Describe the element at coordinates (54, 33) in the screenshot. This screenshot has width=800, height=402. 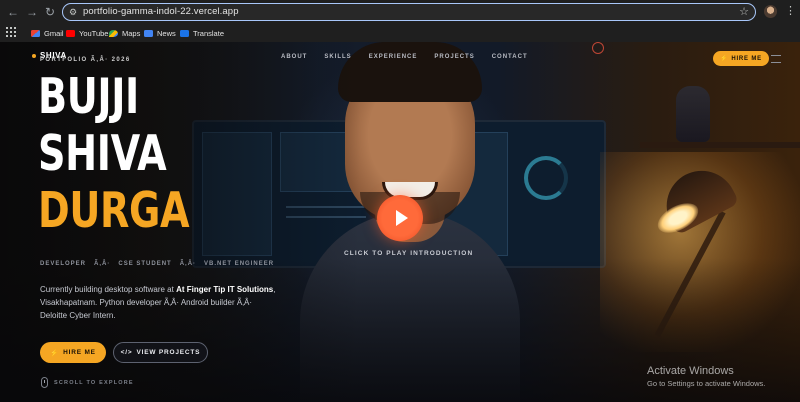
I see `bookmark-label: Gmail` at that location.